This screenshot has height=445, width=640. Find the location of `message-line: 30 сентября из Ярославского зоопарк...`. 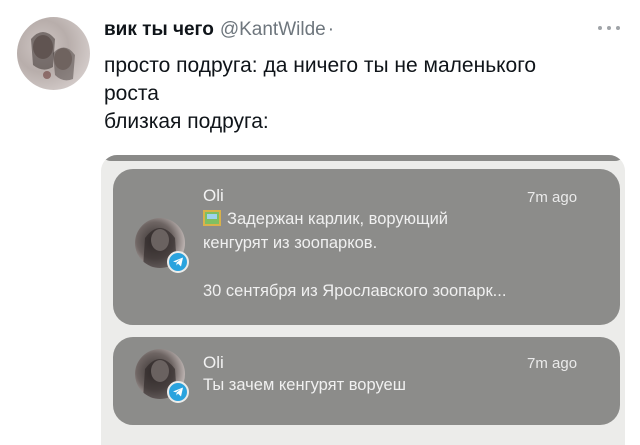

message-line: 30 сентября из Ярославского зоопарк... is located at coordinates (355, 291).